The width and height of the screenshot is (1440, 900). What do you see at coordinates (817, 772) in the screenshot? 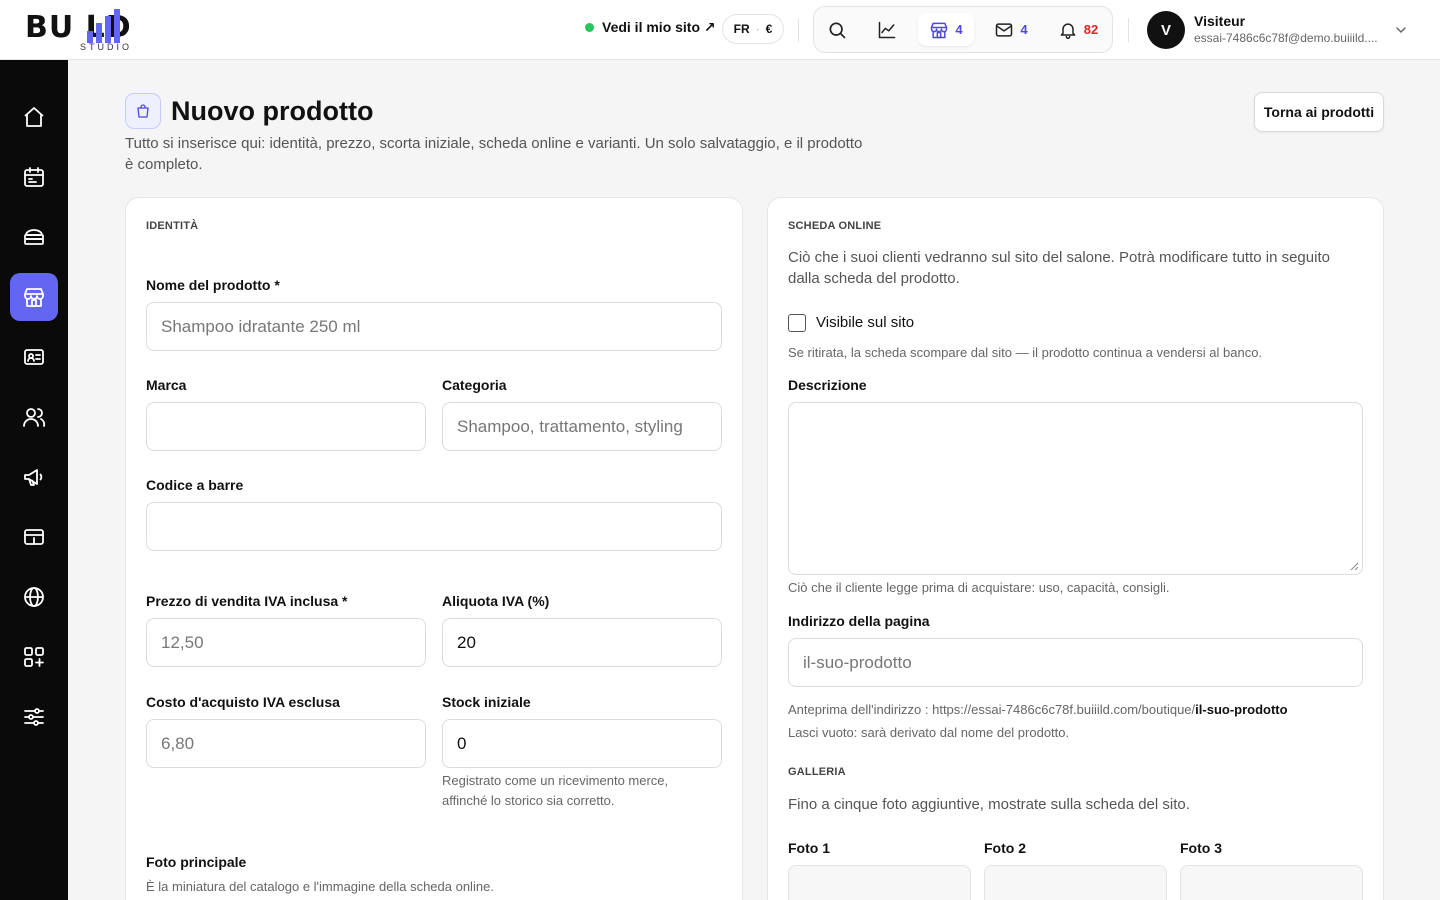
I see `section-title-gallery: GALLERIA` at bounding box center [817, 772].